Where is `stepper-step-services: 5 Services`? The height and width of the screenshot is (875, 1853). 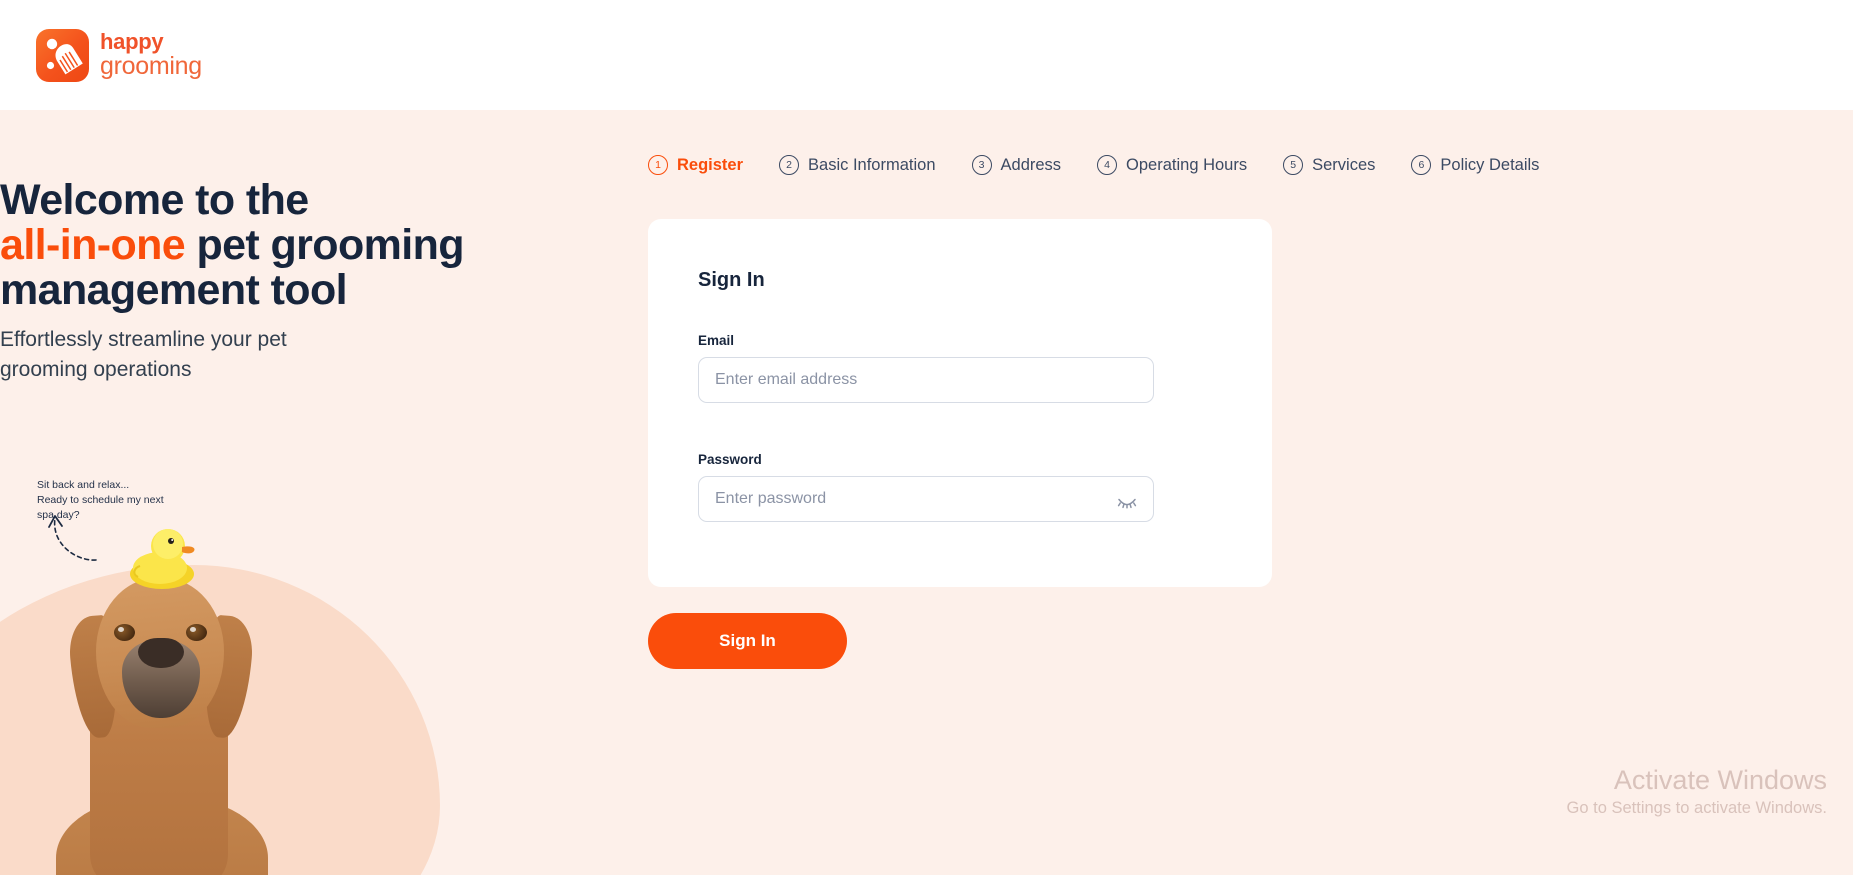
stepper-step-services: 5 Services is located at coordinates (1329, 165).